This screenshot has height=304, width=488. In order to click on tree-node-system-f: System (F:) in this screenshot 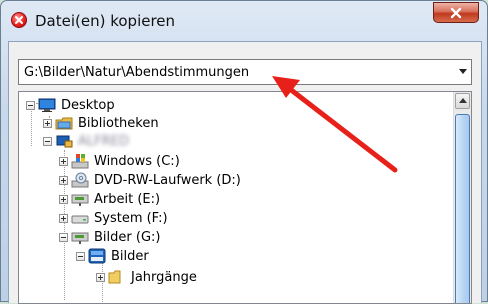, I will do `click(113, 218)`.